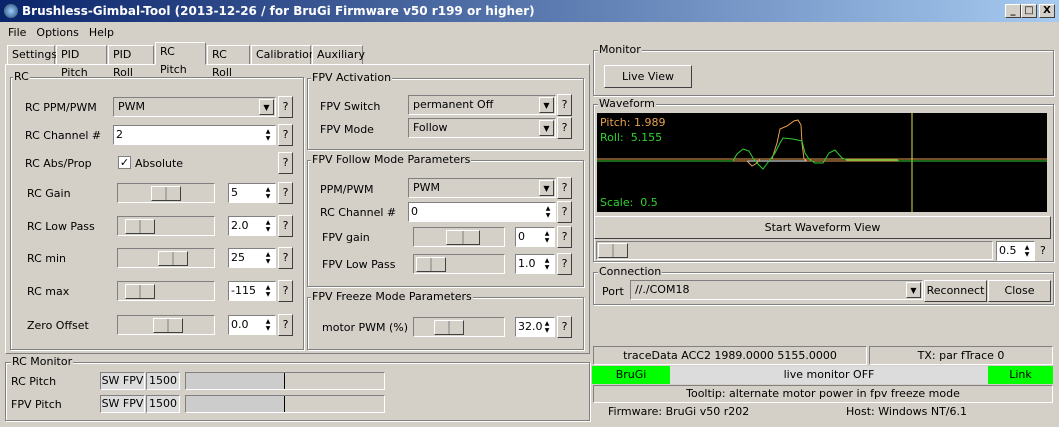 This screenshot has height=427, width=1059. I want to click on fpv-gain-spinbox: 0 ▲ ▼, so click(535, 237).